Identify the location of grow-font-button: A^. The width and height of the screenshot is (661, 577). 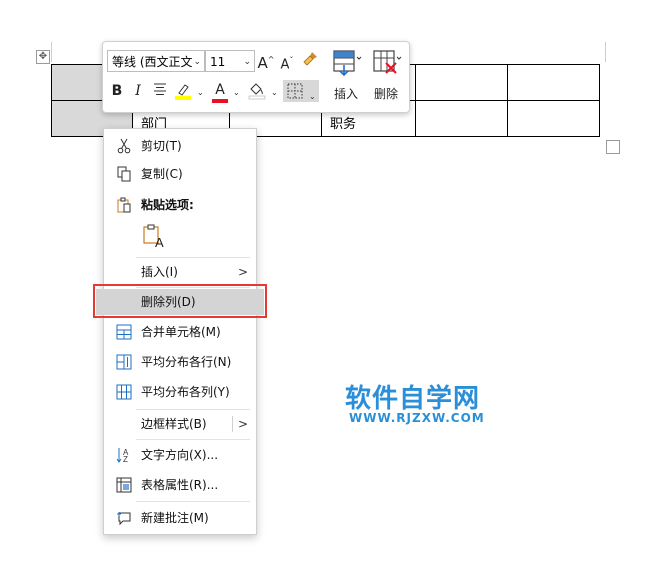
(266, 61).